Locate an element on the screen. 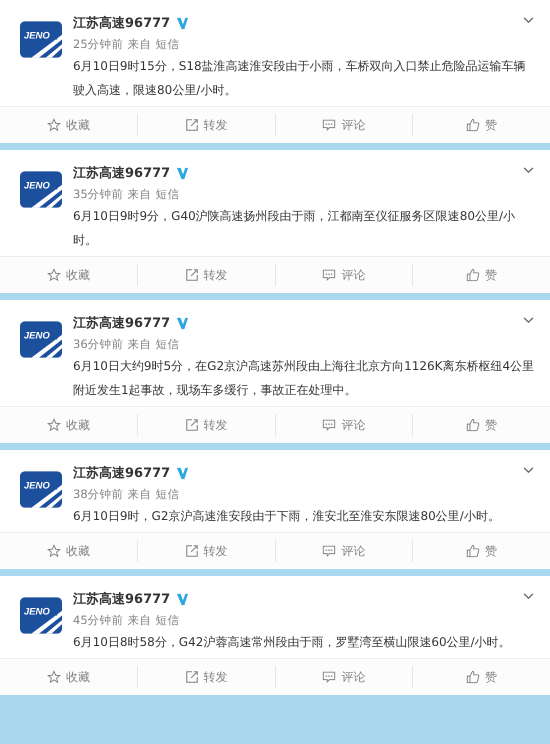  post-text: 6月10日8时58分，G42沪蓉高速常州段由于雨，罗墅湾至横山限速60公里/小时。 is located at coordinates (292, 642).